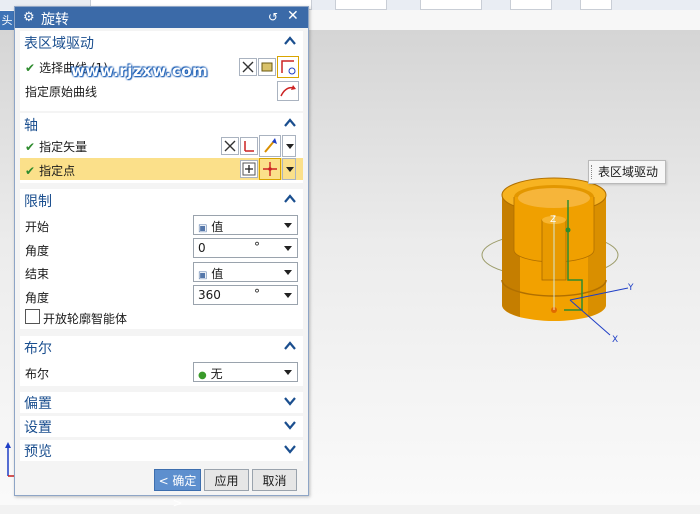 This screenshot has height=514, width=700. I want to click on boolean-value: ● 无, so click(210, 373).